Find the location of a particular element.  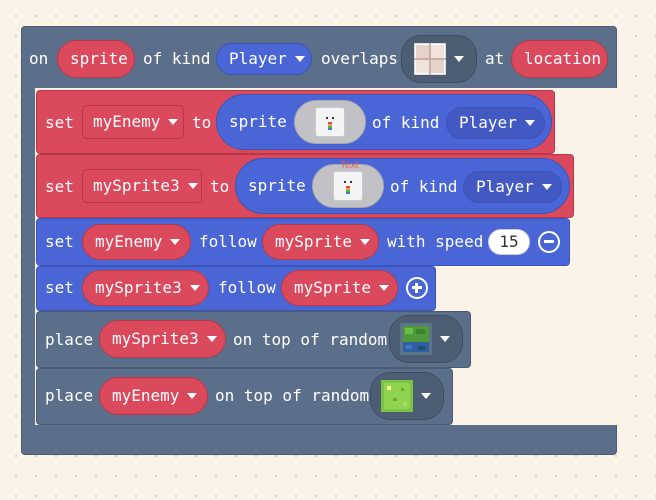

overlaps-label: overlaps is located at coordinates (360, 58).